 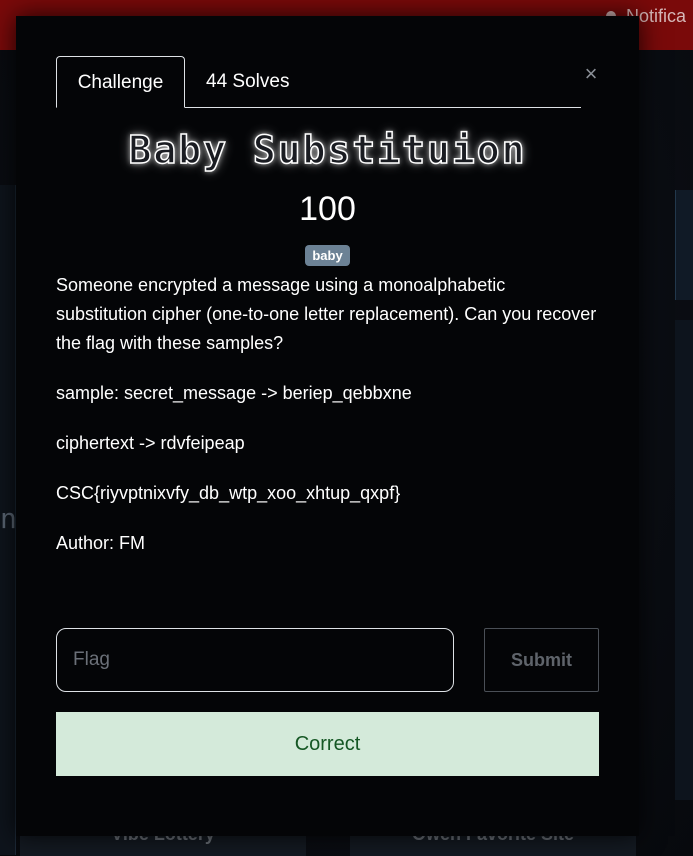 What do you see at coordinates (327, 209) in the screenshot?
I see `challenge-points: 100` at bounding box center [327, 209].